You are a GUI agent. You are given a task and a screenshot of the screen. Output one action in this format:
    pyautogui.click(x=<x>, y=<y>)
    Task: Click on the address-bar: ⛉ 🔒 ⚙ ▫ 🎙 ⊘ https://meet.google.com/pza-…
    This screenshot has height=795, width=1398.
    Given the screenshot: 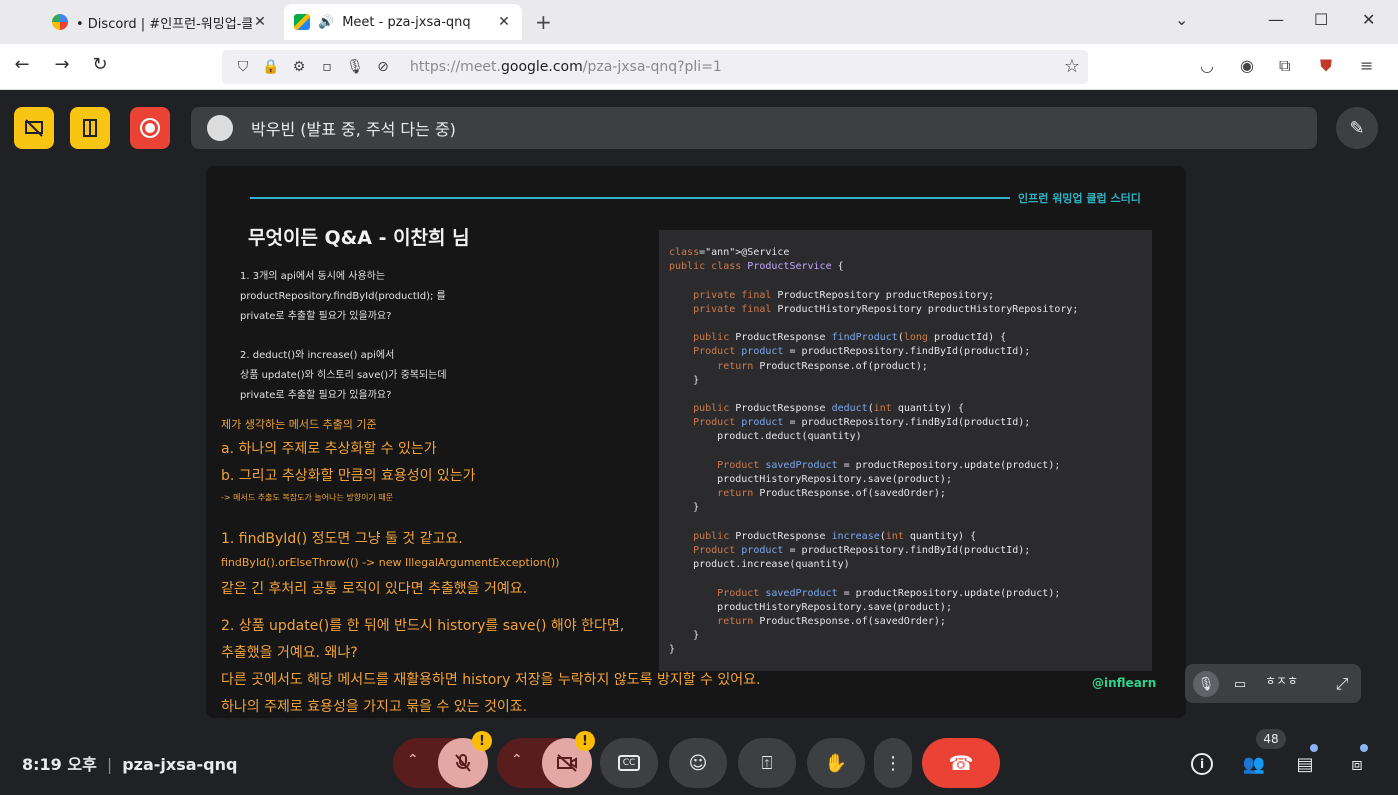 What is the action you would take?
    pyautogui.click(x=655, y=67)
    